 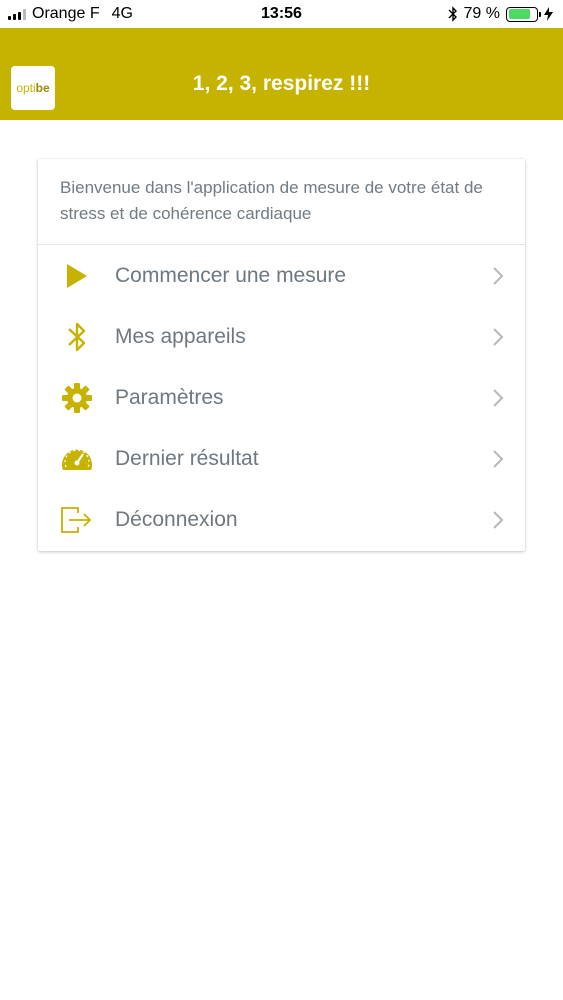 I want to click on menu-item-logout: Déconnexion, so click(x=281, y=519).